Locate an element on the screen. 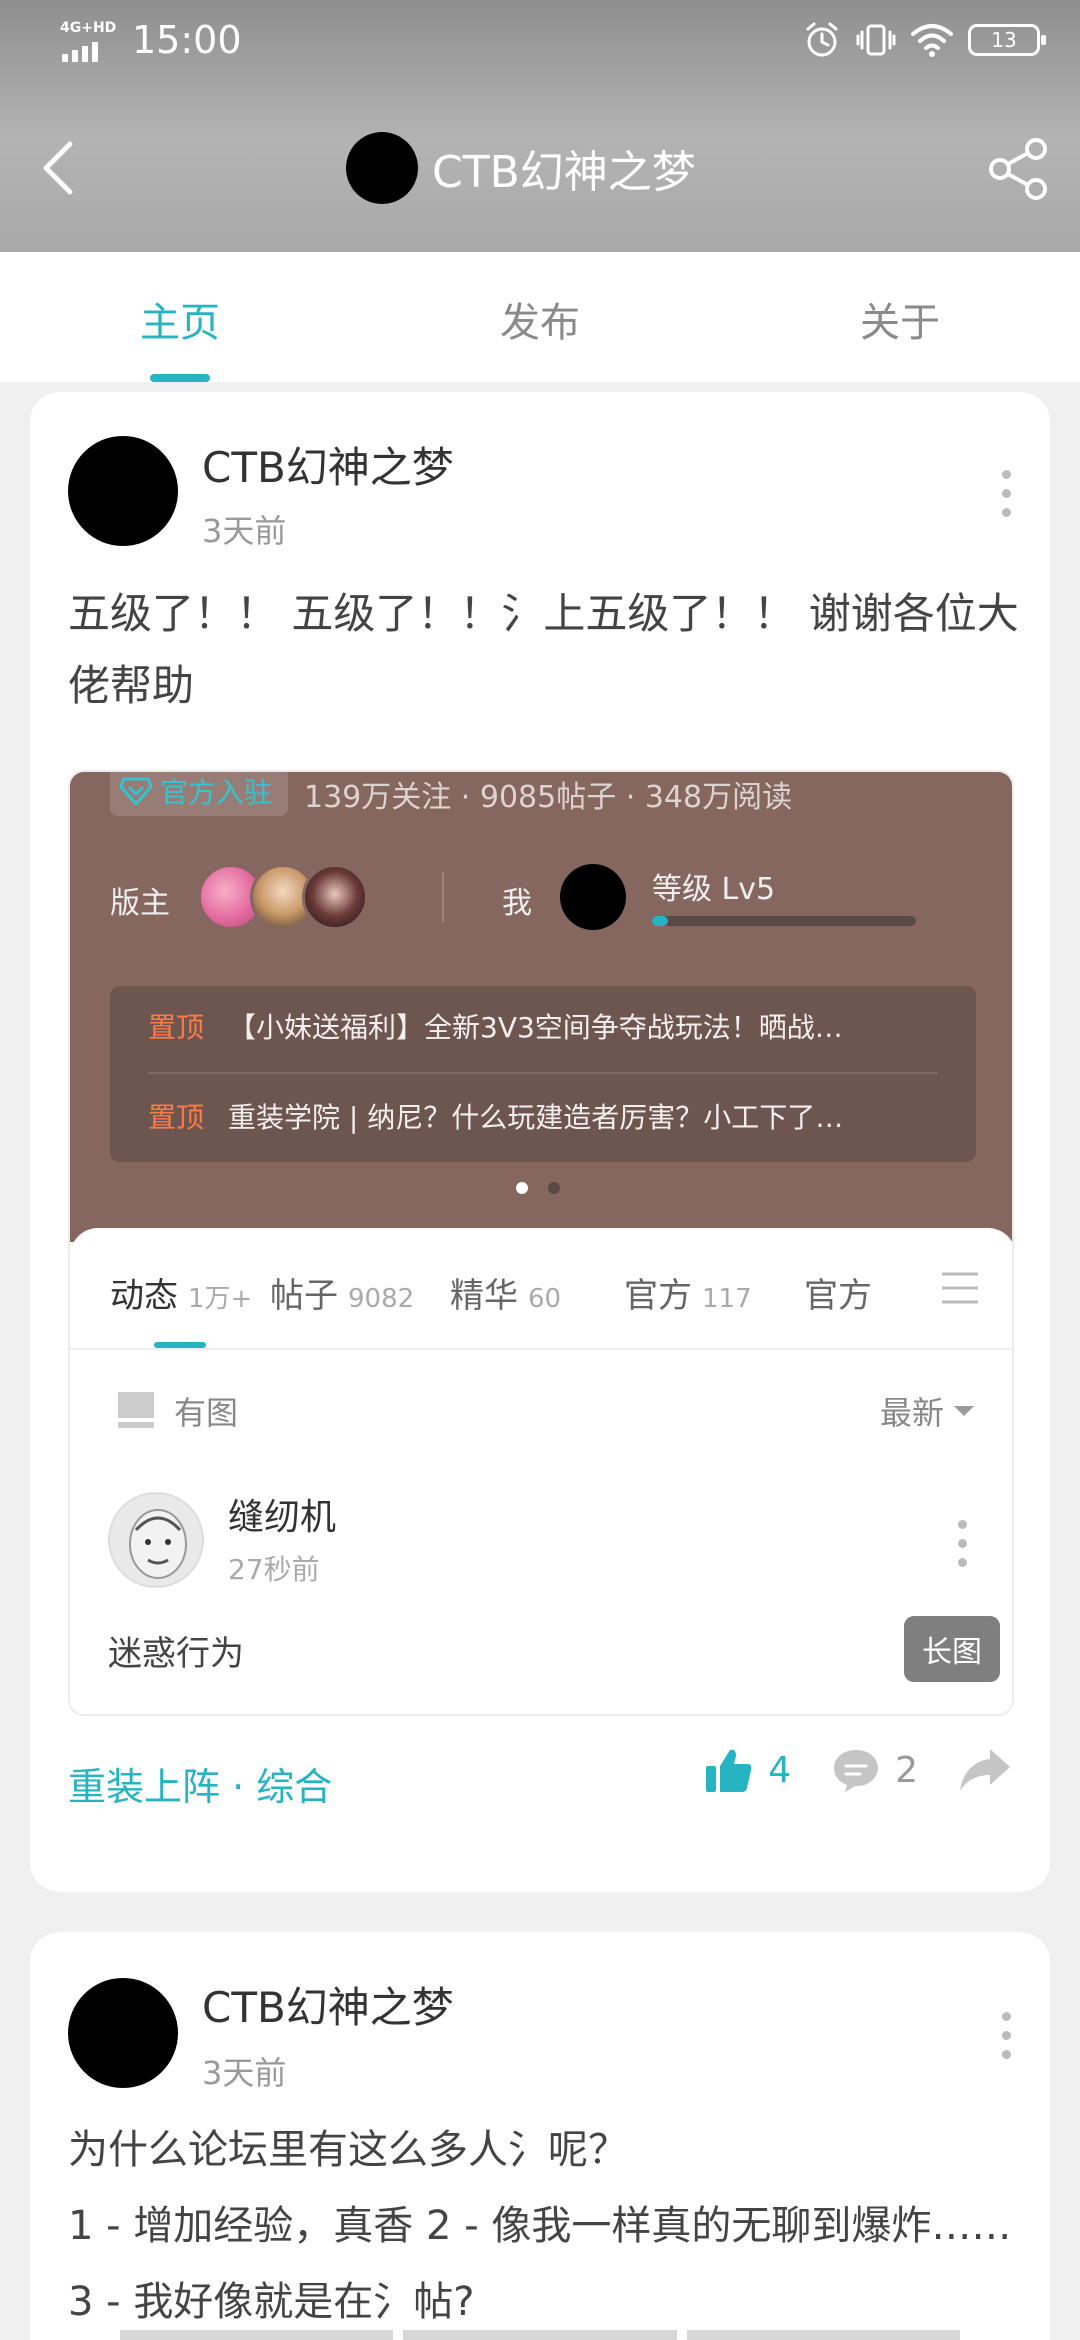  inner-post-time: 27秒前 is located at coordinates (274, 1569).